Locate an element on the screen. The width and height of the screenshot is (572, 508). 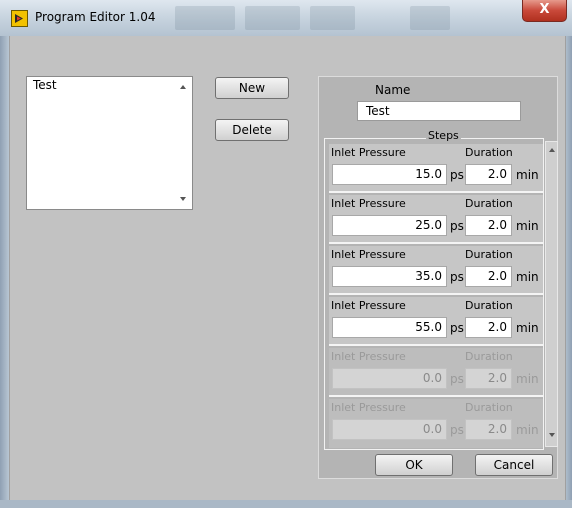
window-title: Program Editor 1.04 is located at coordinates (95, 17).